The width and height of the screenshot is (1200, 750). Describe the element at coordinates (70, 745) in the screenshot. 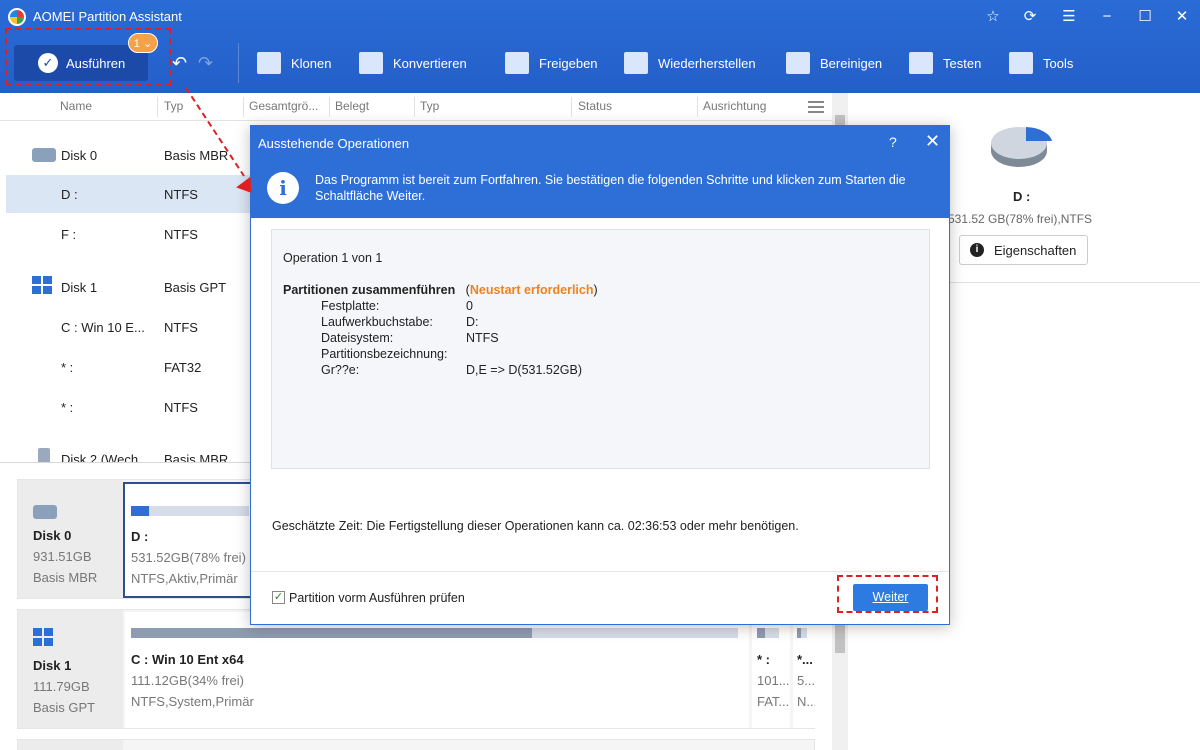

I see `disk-card-info` at that location.